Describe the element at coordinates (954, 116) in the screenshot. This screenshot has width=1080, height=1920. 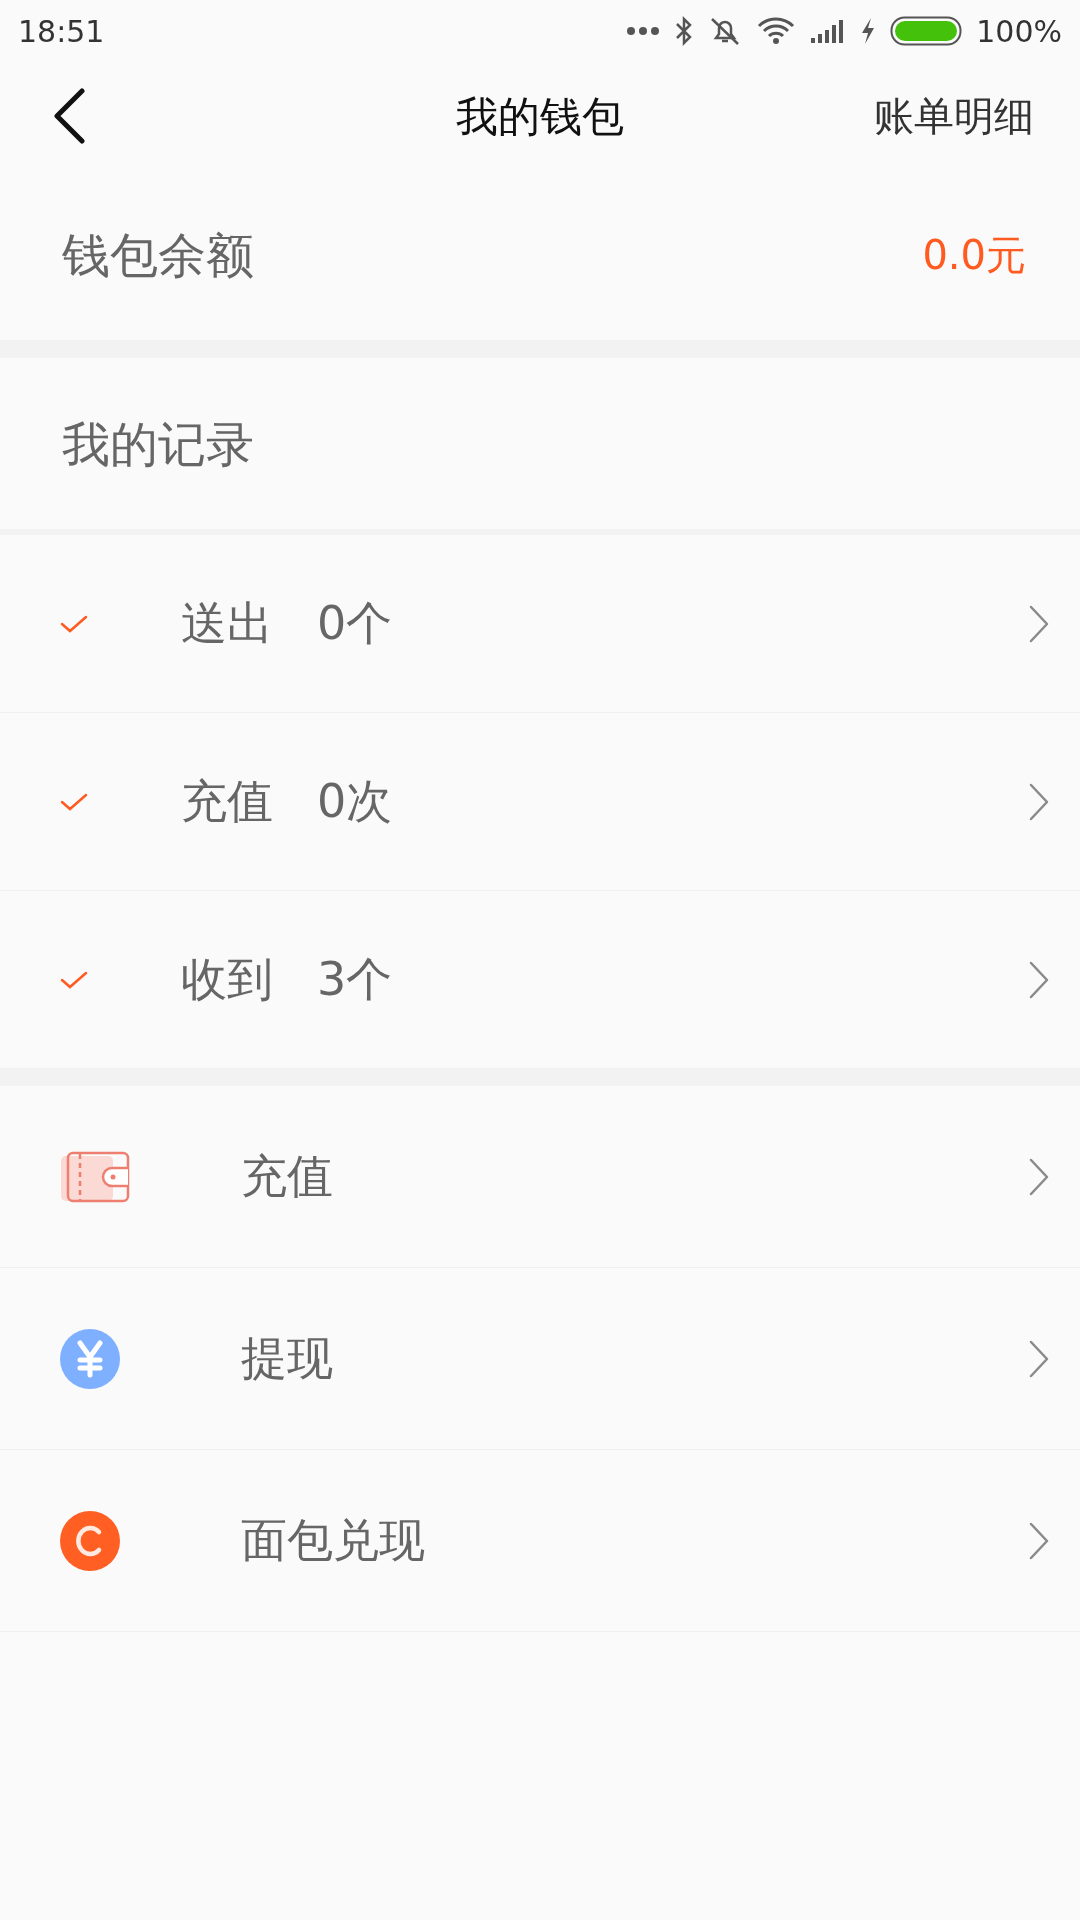
I see `bill-details-link: 账单明细` at that location.